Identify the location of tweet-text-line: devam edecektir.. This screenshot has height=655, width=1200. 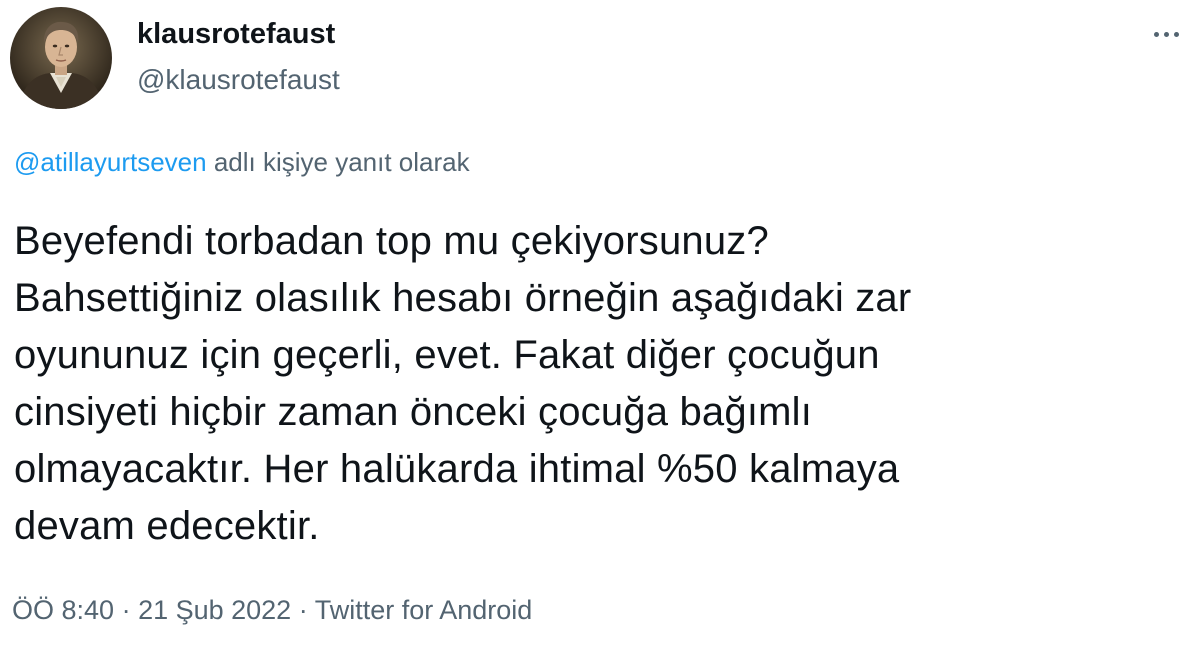
(167, 526).